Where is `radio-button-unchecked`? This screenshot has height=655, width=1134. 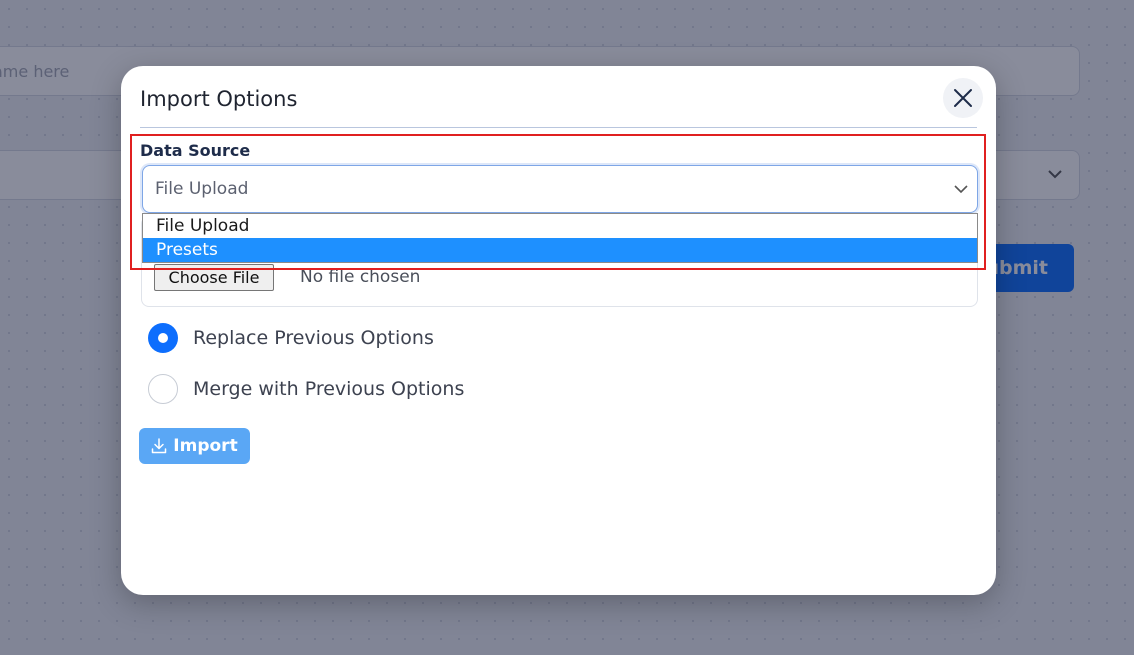 radio-button-unchecked is located at coordinates (163, 389).